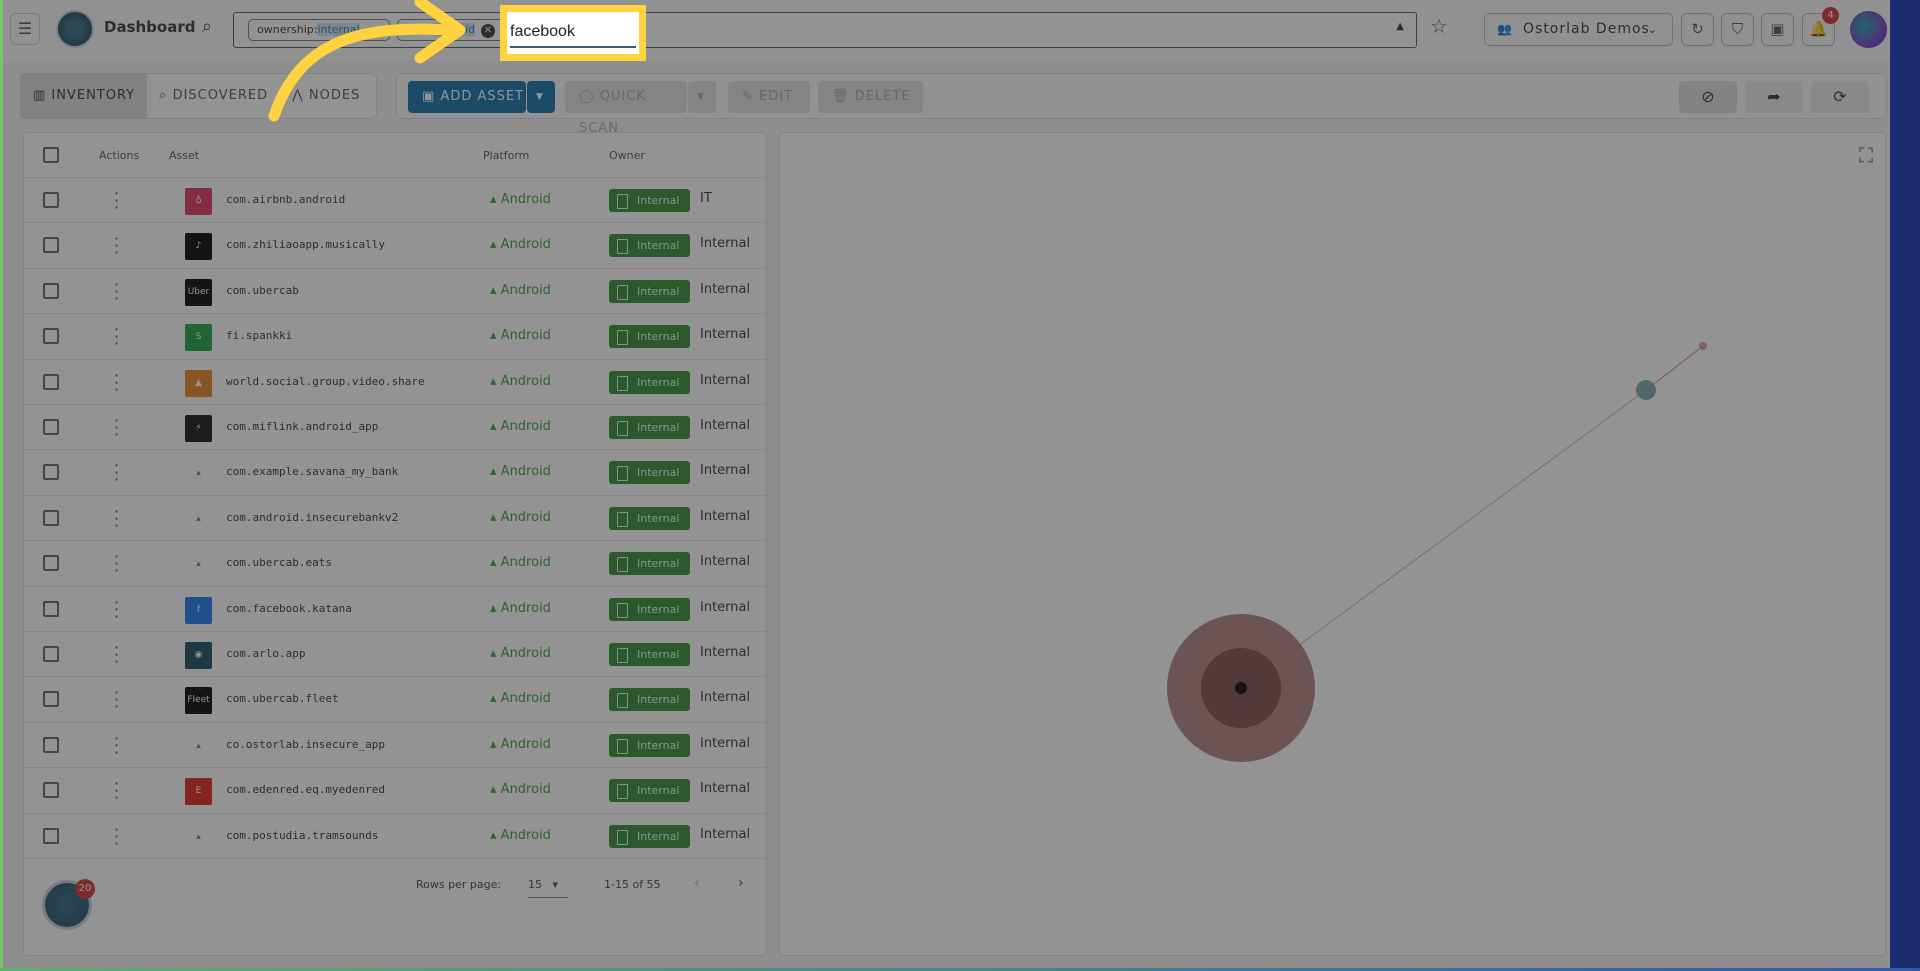  I want to click on tour-highlight, so click(573, 33).